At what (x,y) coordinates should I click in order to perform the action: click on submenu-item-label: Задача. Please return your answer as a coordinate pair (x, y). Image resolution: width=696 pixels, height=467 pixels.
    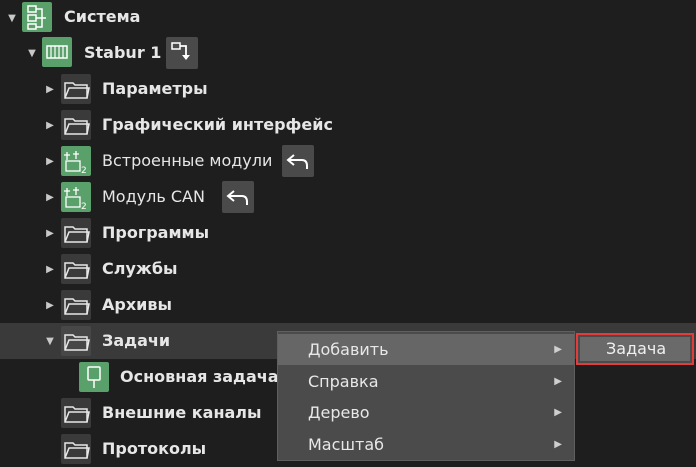
    Looking at the image, I should click on (636, 348).